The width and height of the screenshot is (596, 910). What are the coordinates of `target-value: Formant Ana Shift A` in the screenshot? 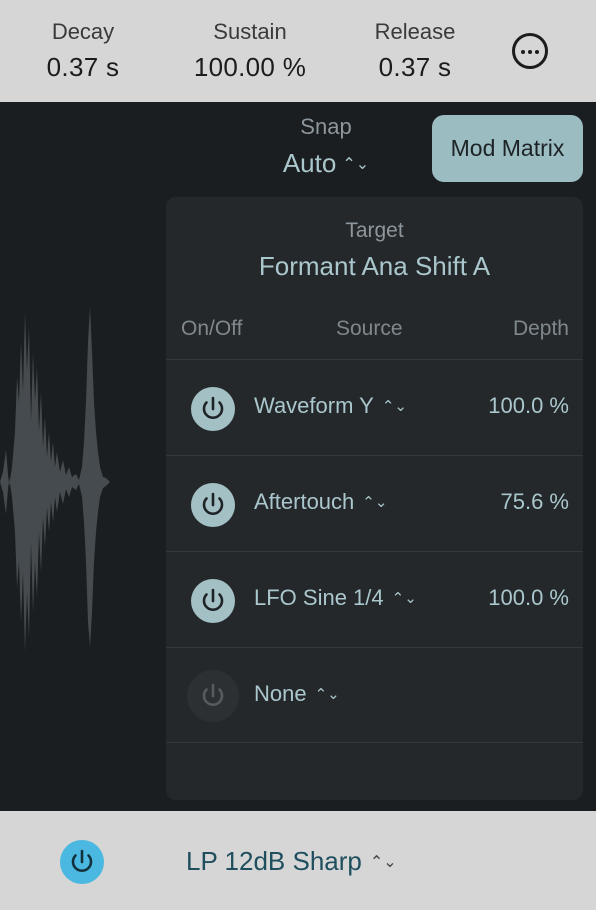 It's located at (374, 266).